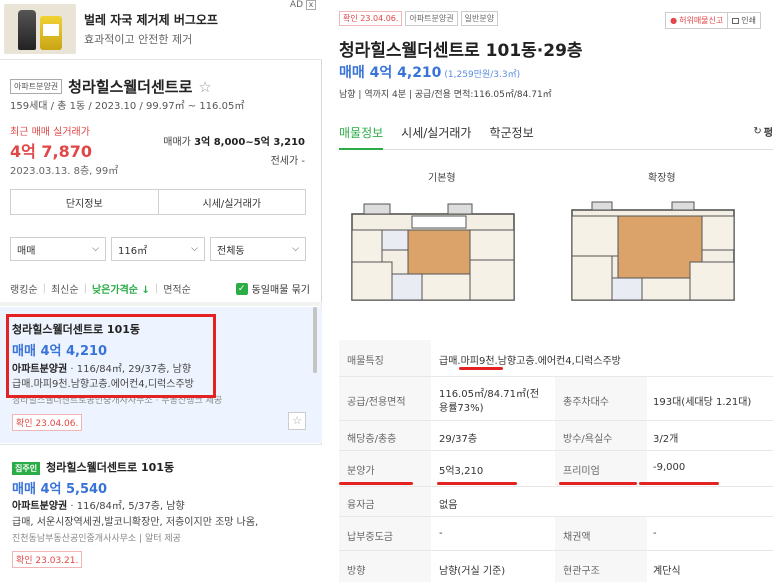 This screenshot has width=773, height=582. Describe the element at coordinates (138, 39) in the screenshot. I see `ad-description: 효과적이고 안전한 제거` at that location.